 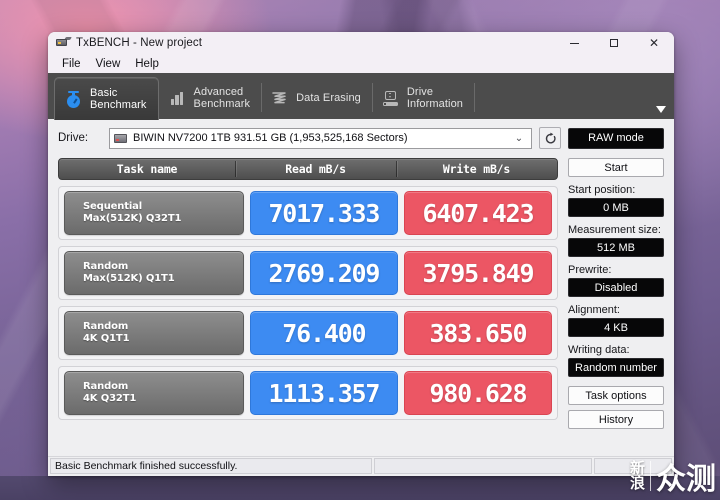 I want to click on minimize-button, so click(x=574, y=43).